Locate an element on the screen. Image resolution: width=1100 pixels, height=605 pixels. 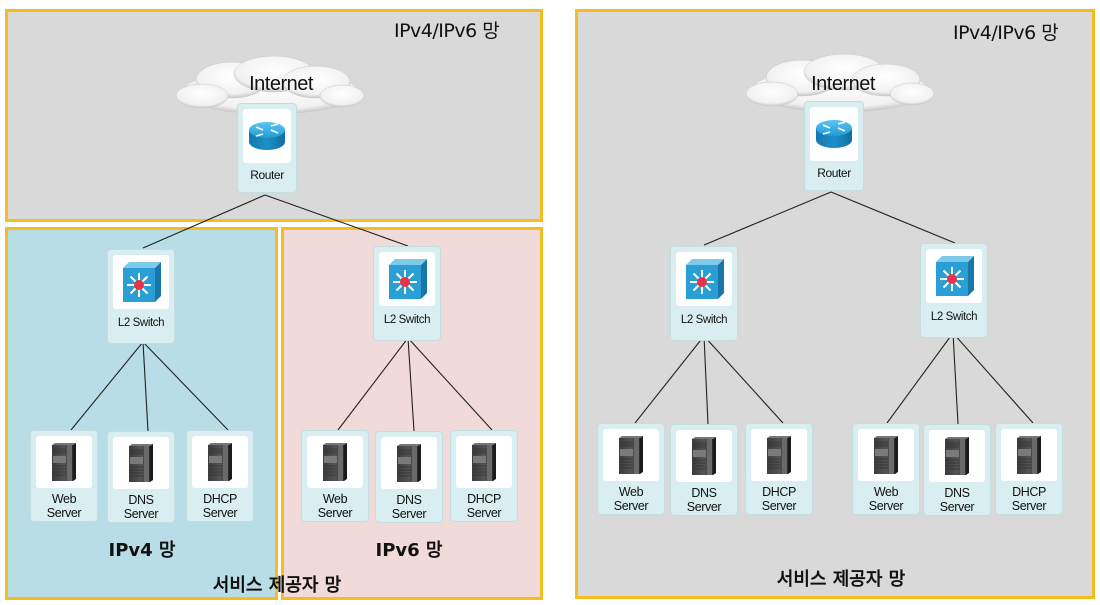
left-ipv4-dns-server: DNS Server is located at coordinates (141, 477).